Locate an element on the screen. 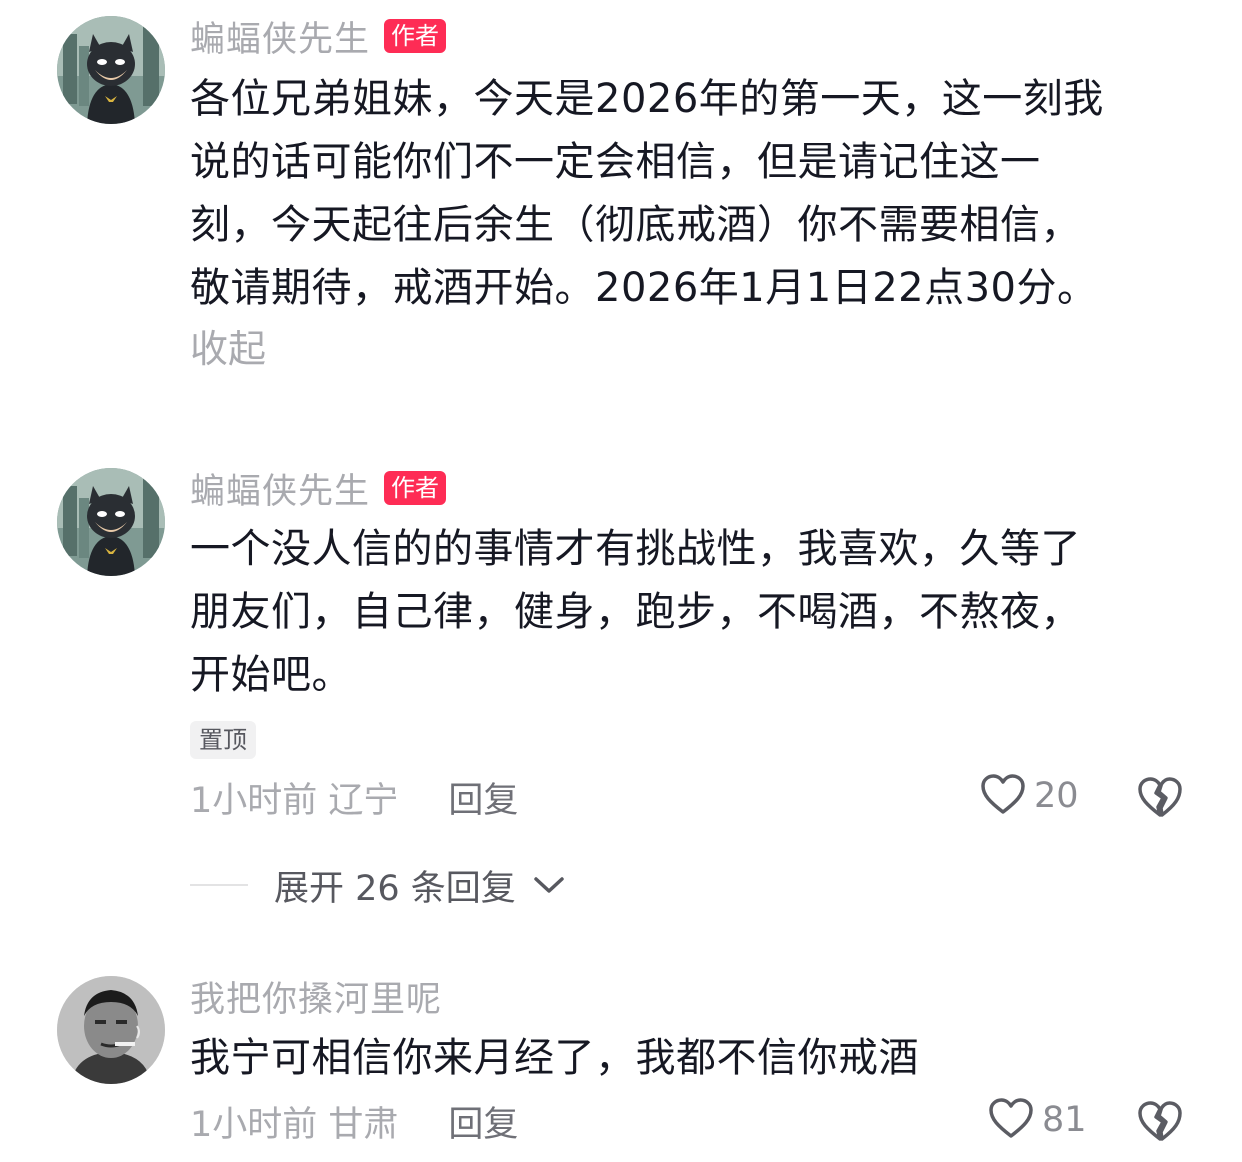  comment-line: 开始吧。 is located at coordinates (271, 675).